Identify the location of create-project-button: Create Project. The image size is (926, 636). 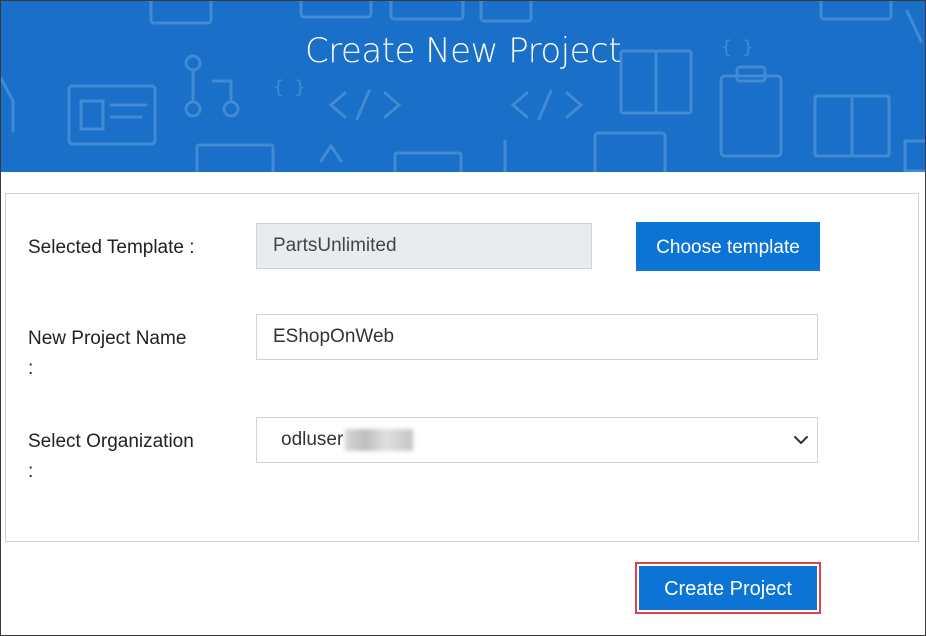
(728, 588).